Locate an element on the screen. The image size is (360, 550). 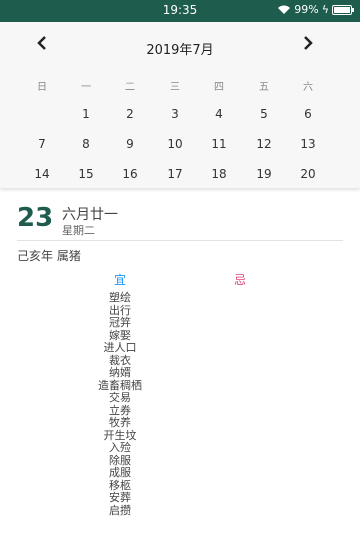
avoid-header: 忌 is located at coordinates (239, 280).